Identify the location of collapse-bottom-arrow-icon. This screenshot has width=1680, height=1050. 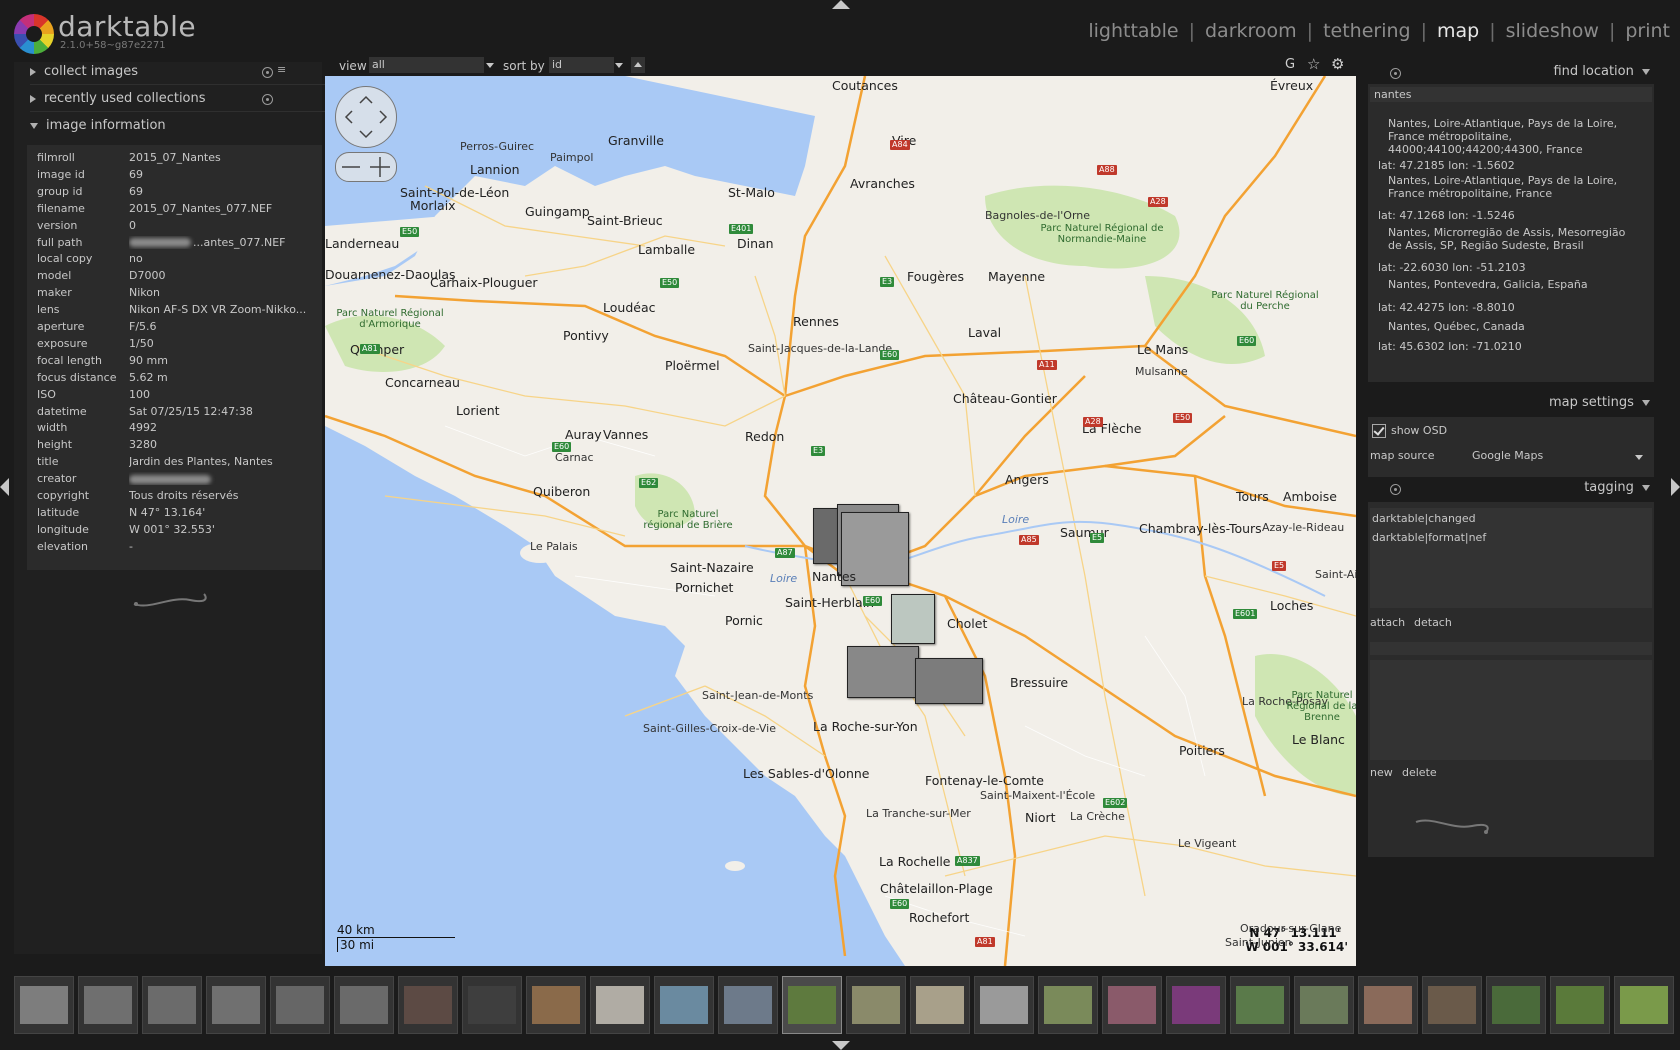
(841, 1045).